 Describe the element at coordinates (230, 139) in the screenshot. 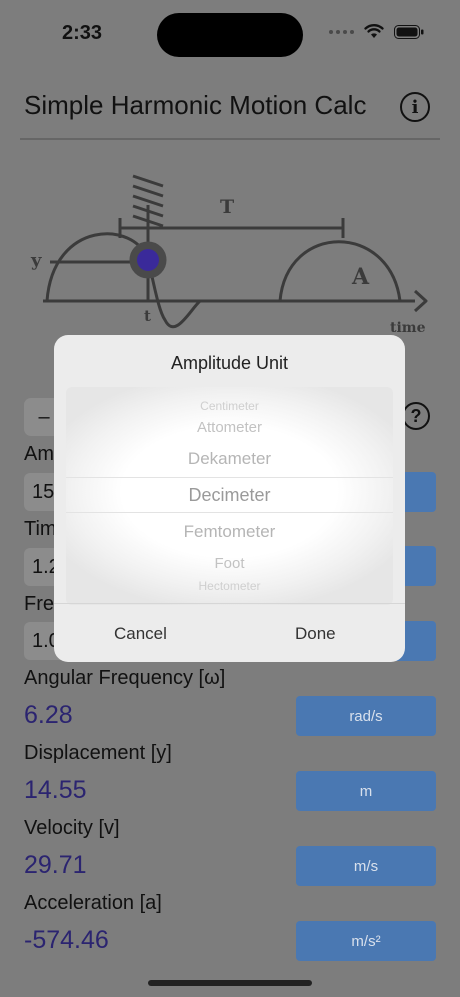

I see `header-divider` at that location.